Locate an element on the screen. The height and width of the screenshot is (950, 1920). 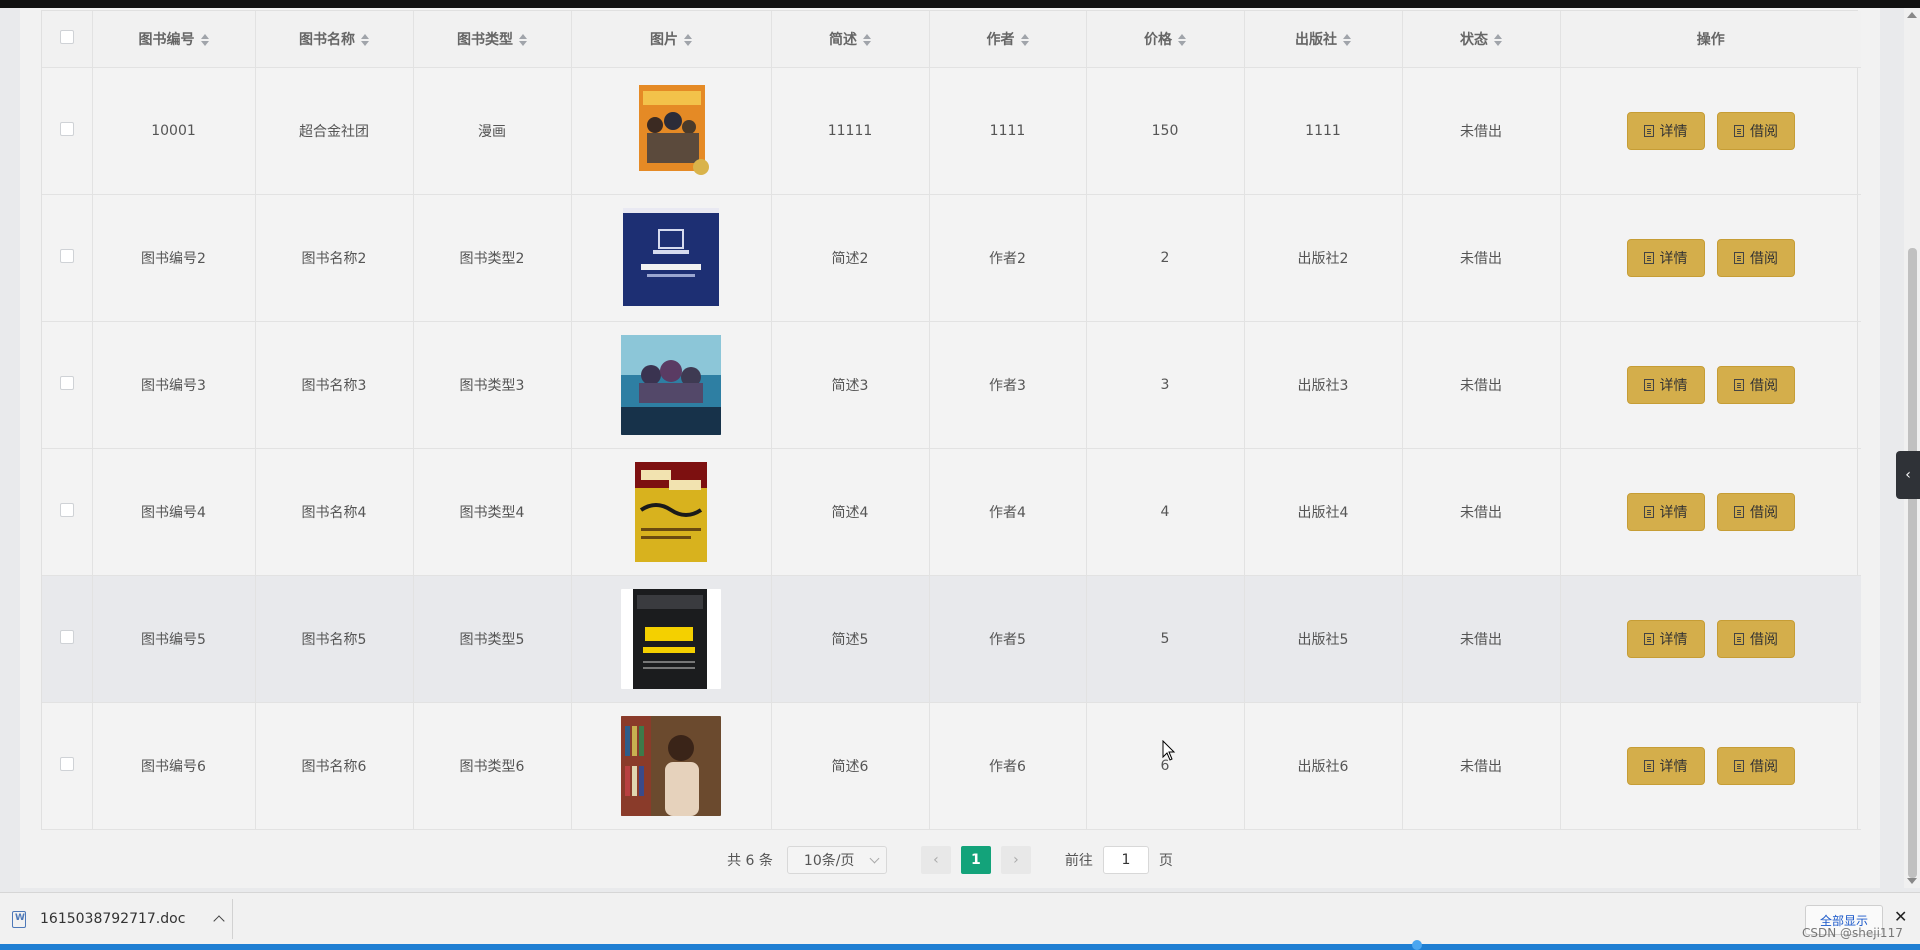
cell-desc: 简述2 is located at coordinates (850, 258).